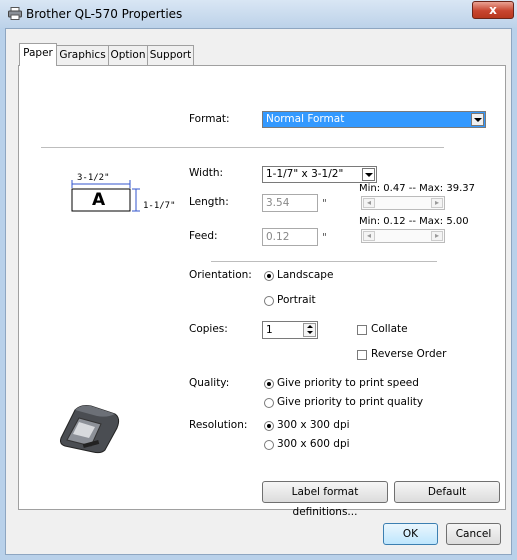 This screenshot has height=560, width=517. Describe the element at coordinates (305, 275) in the screenshot. I see `landscape-label: Landscape` at that location.